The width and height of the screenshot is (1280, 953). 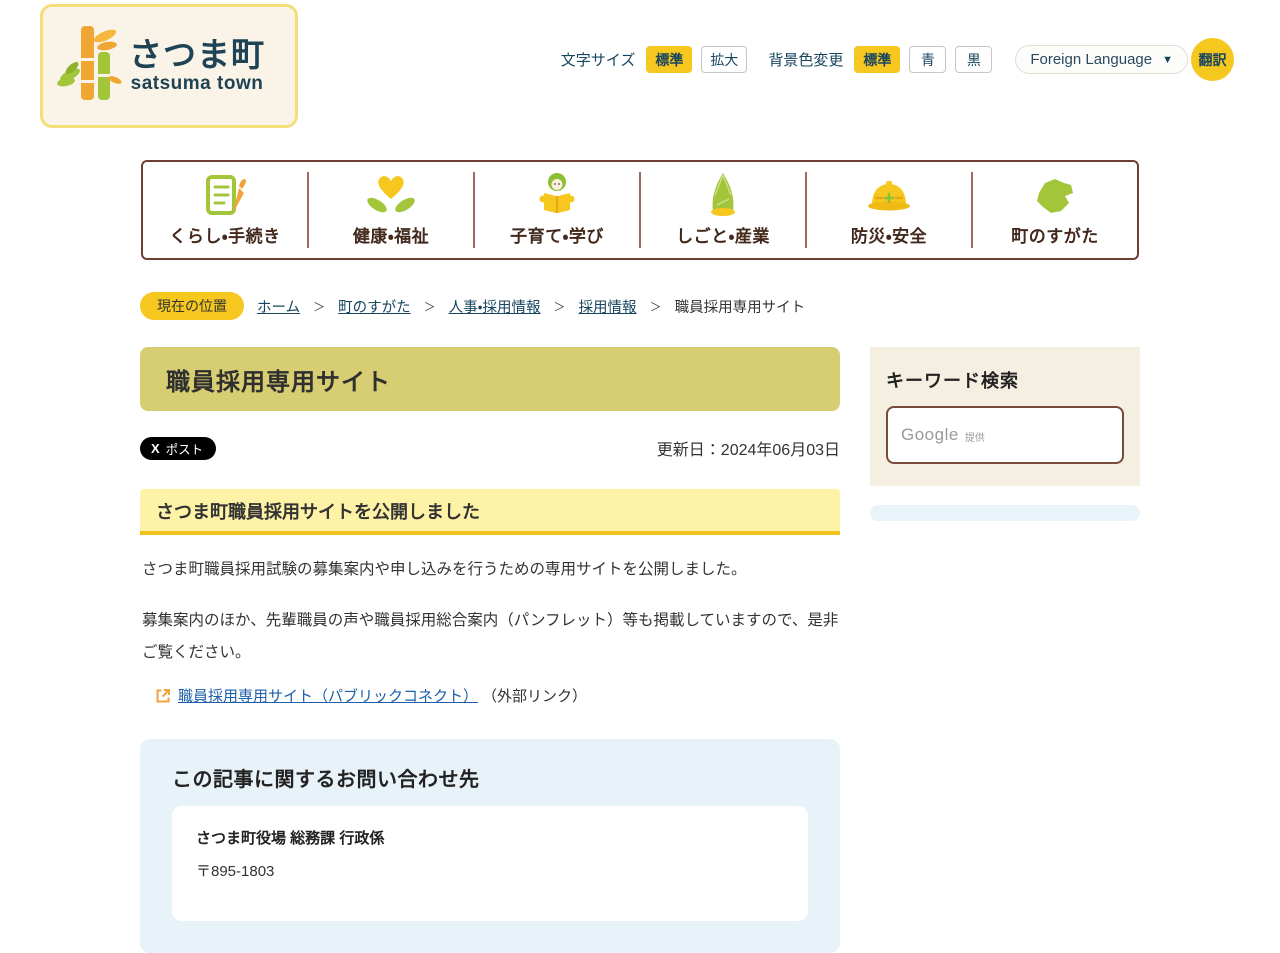 What do you see at coordinates (1091, 59) in the screenshot?
I see `foreign-language-label: Foreign Language` at bounding box center [1091, 59].